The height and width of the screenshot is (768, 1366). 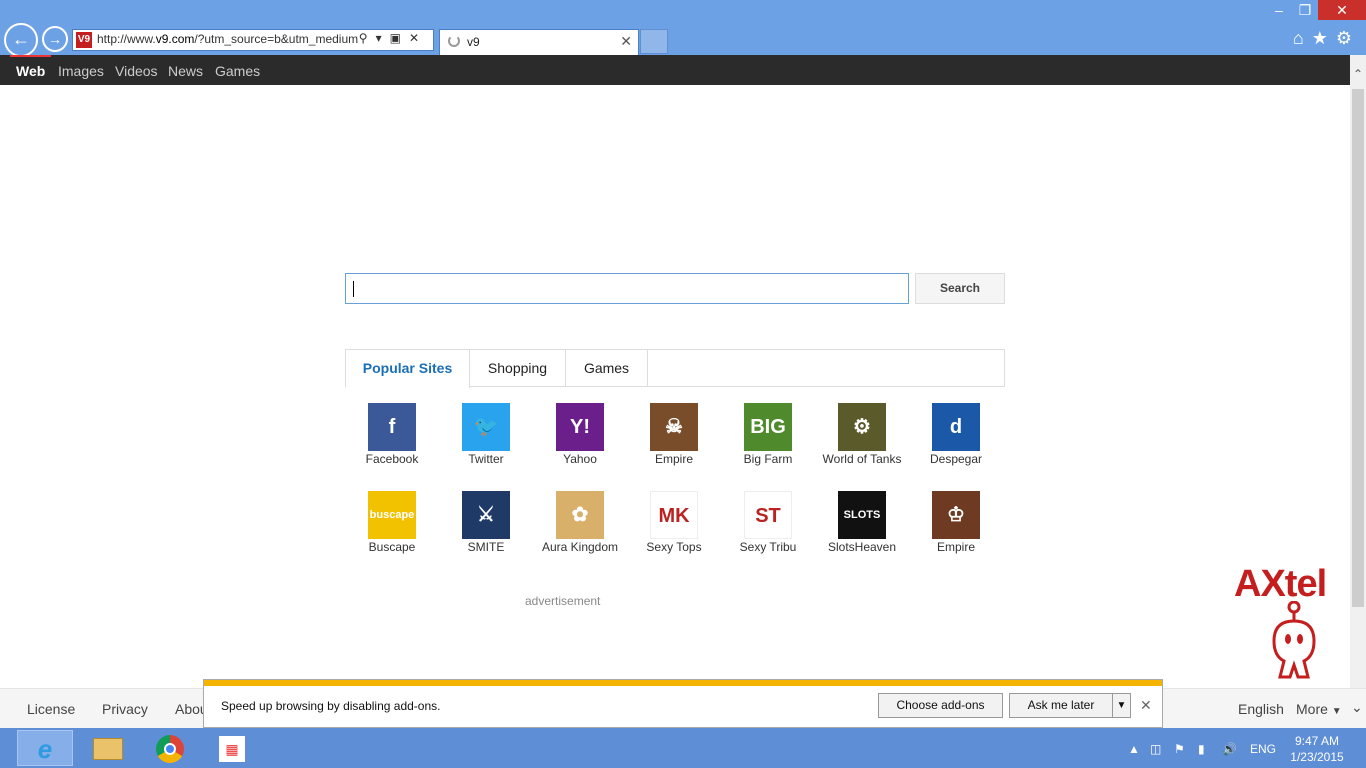 I want to click on site-tile-despegar: d Despegar, so click(x=956, y=443).